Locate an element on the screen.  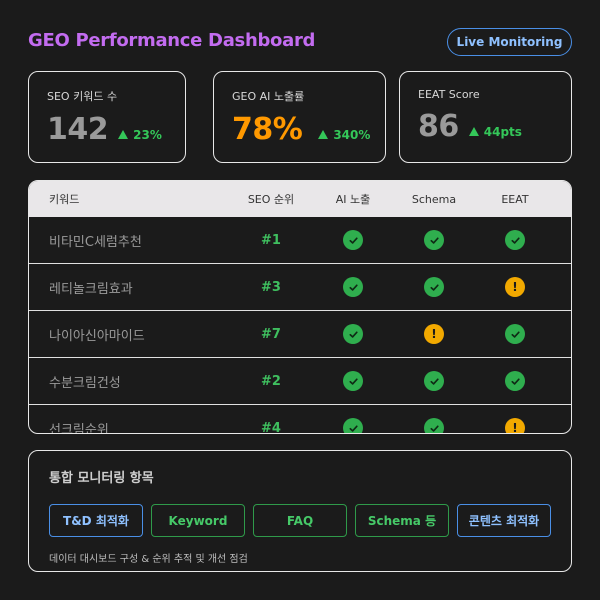
seo-rank-cell: #3 is located at coordinates (271, 287).